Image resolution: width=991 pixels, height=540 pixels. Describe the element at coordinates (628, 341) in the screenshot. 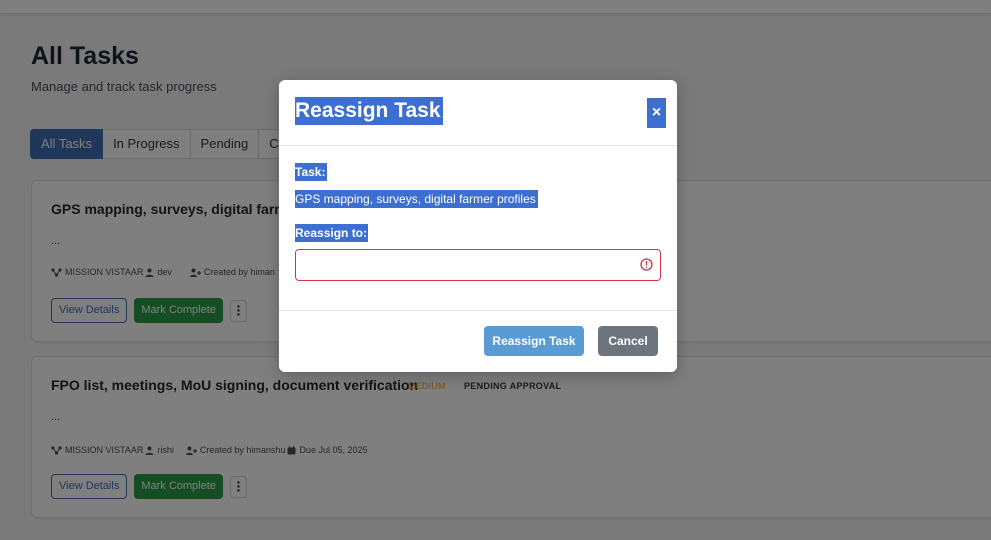

I see `cancel-button: Cancel` at that location.